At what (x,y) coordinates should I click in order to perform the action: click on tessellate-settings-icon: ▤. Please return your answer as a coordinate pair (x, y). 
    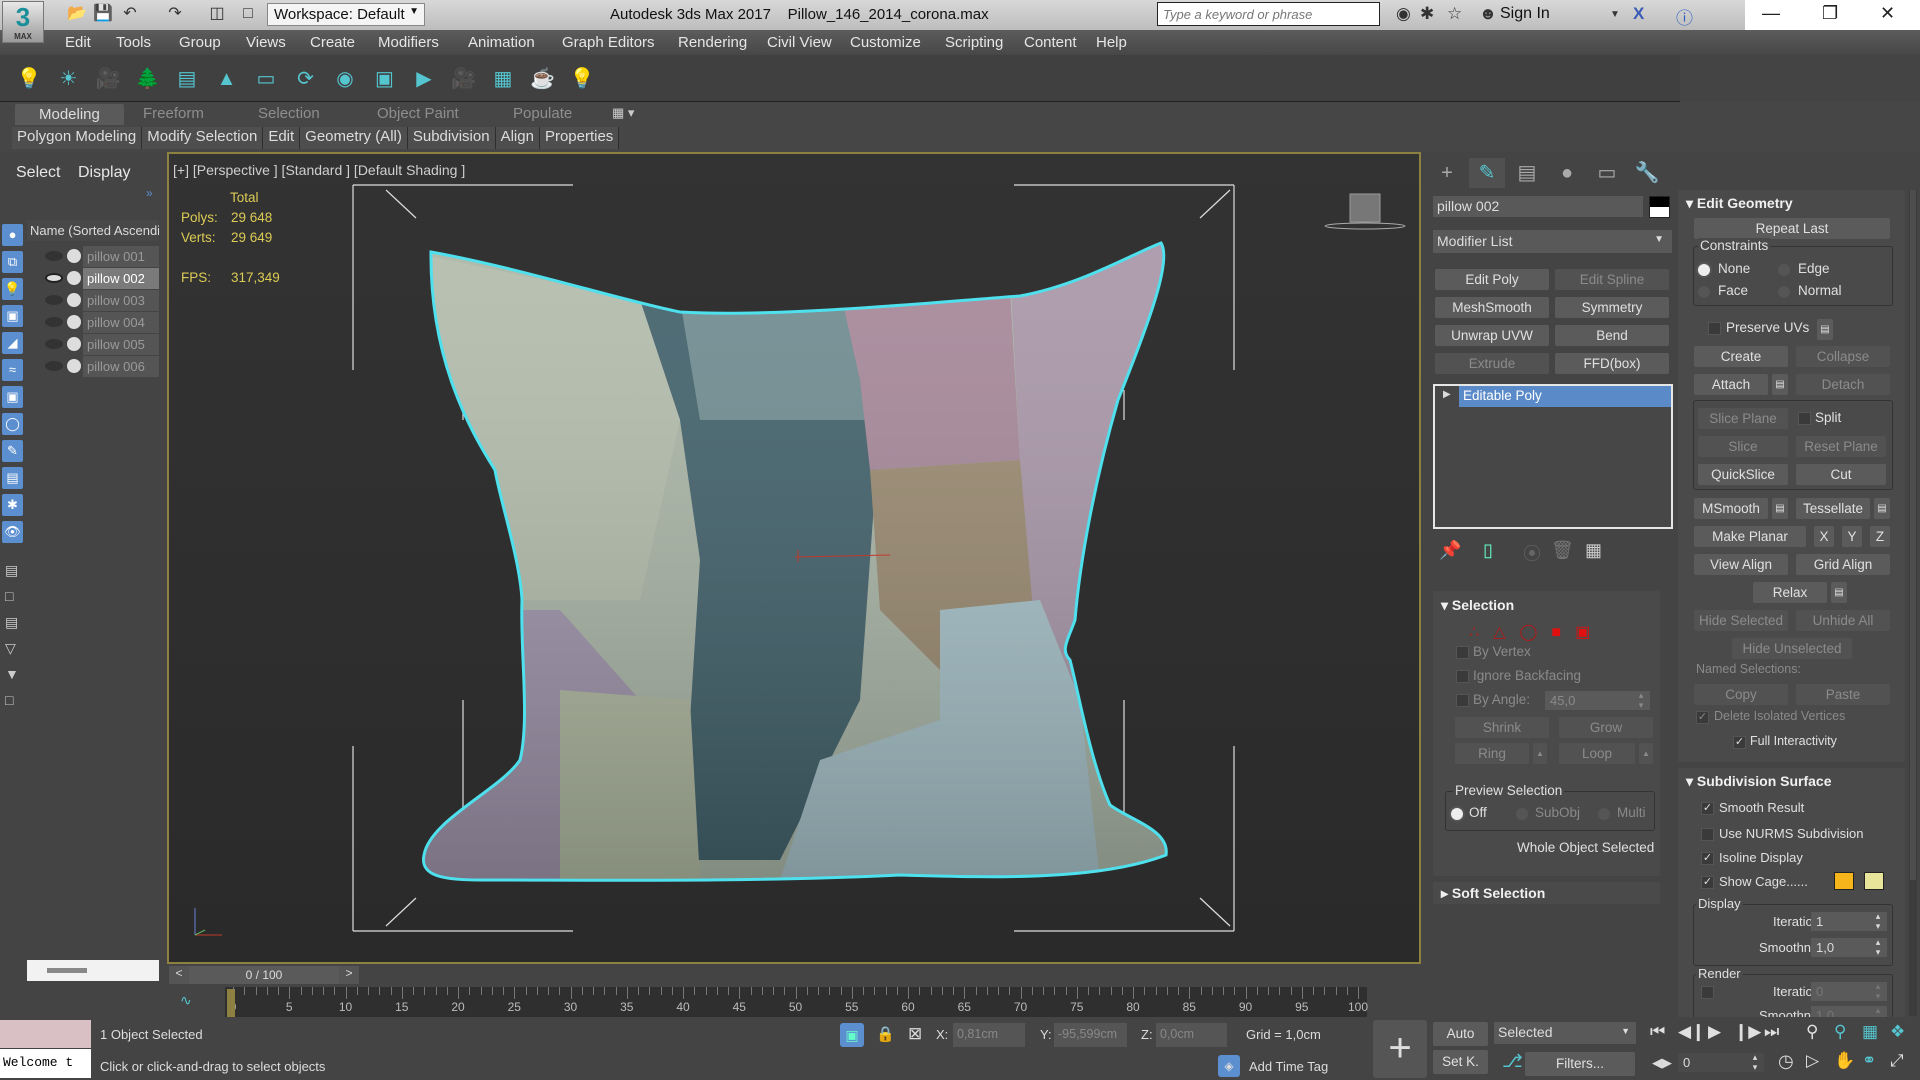
    Looking at the image, I should click on (1882, 508).